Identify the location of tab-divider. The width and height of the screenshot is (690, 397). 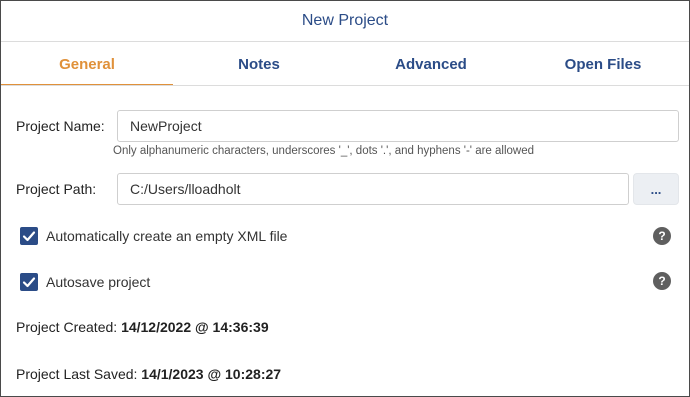
(345, 85).